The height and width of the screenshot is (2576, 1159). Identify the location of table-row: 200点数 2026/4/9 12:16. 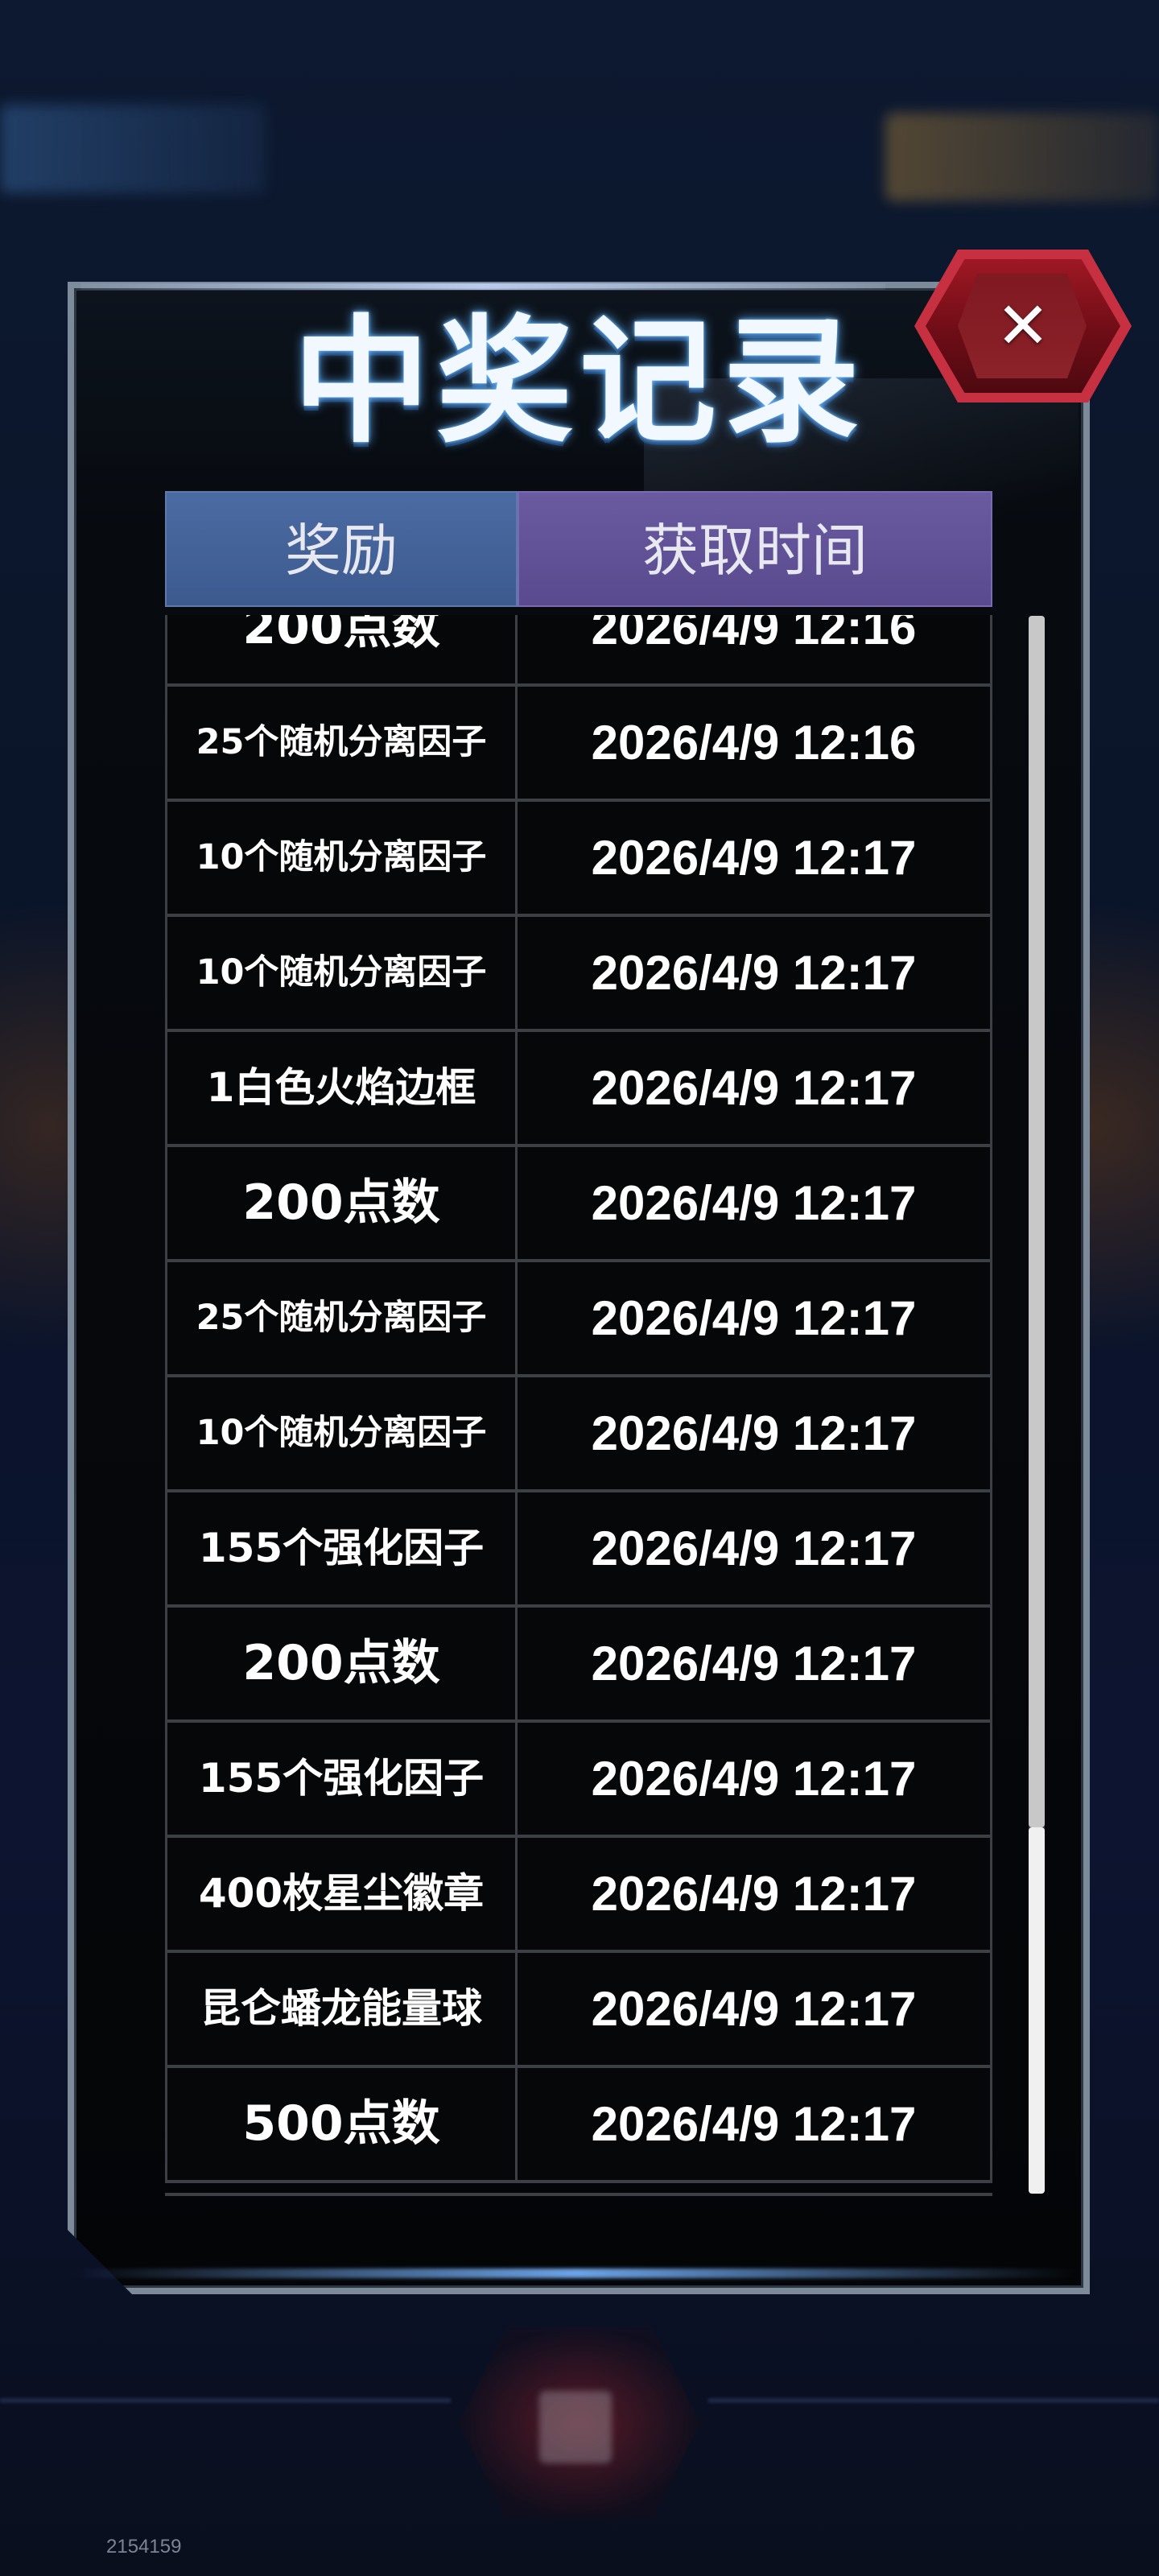
(578, 651).